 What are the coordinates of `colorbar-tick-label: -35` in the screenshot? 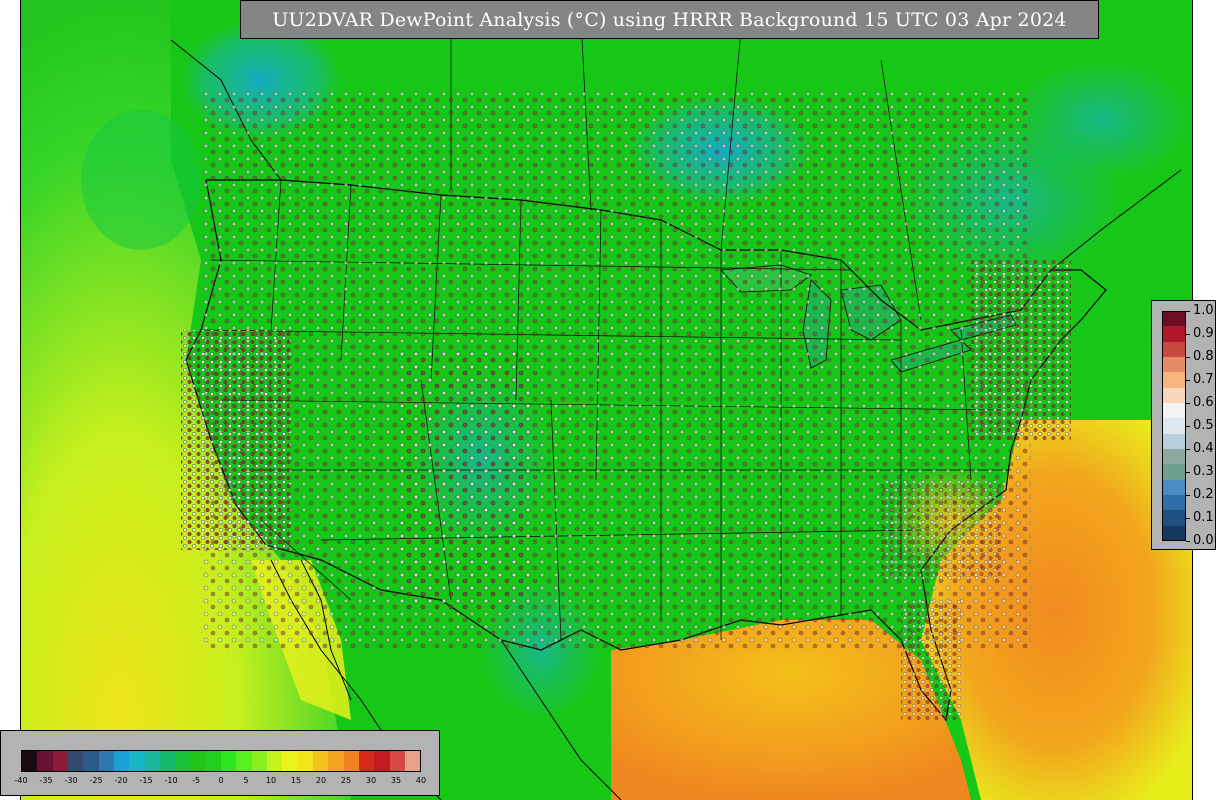 It's located at (46, 780).